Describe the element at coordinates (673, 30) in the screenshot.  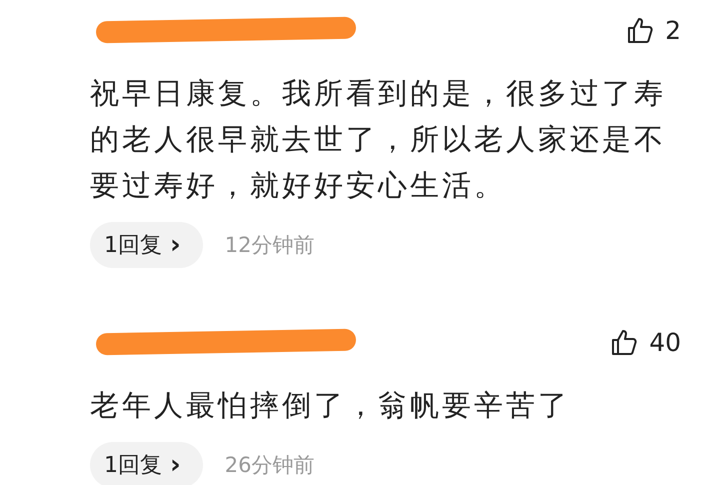
I see `like-count: 2` at that location.